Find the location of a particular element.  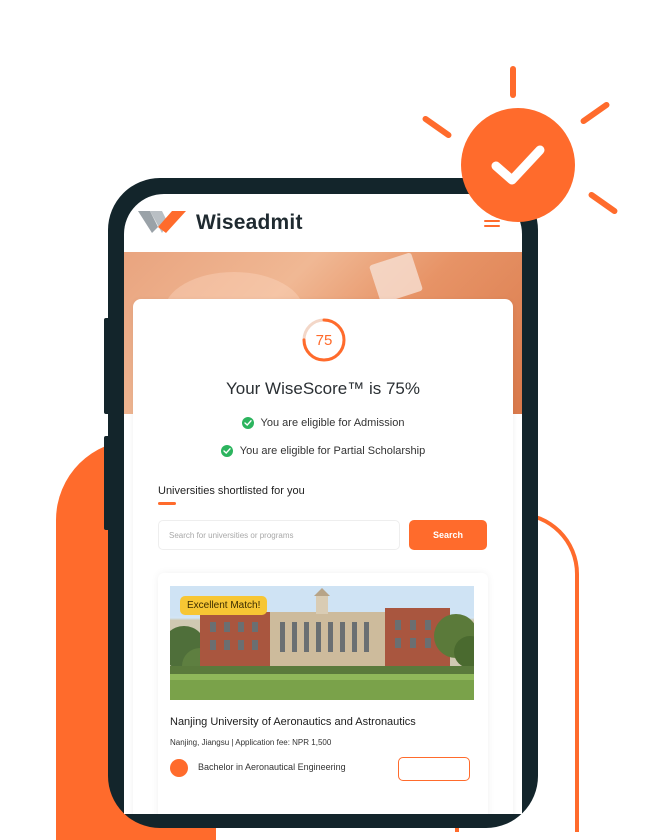

brand-name: Wiseadmit is located at coordinates (249, 222).